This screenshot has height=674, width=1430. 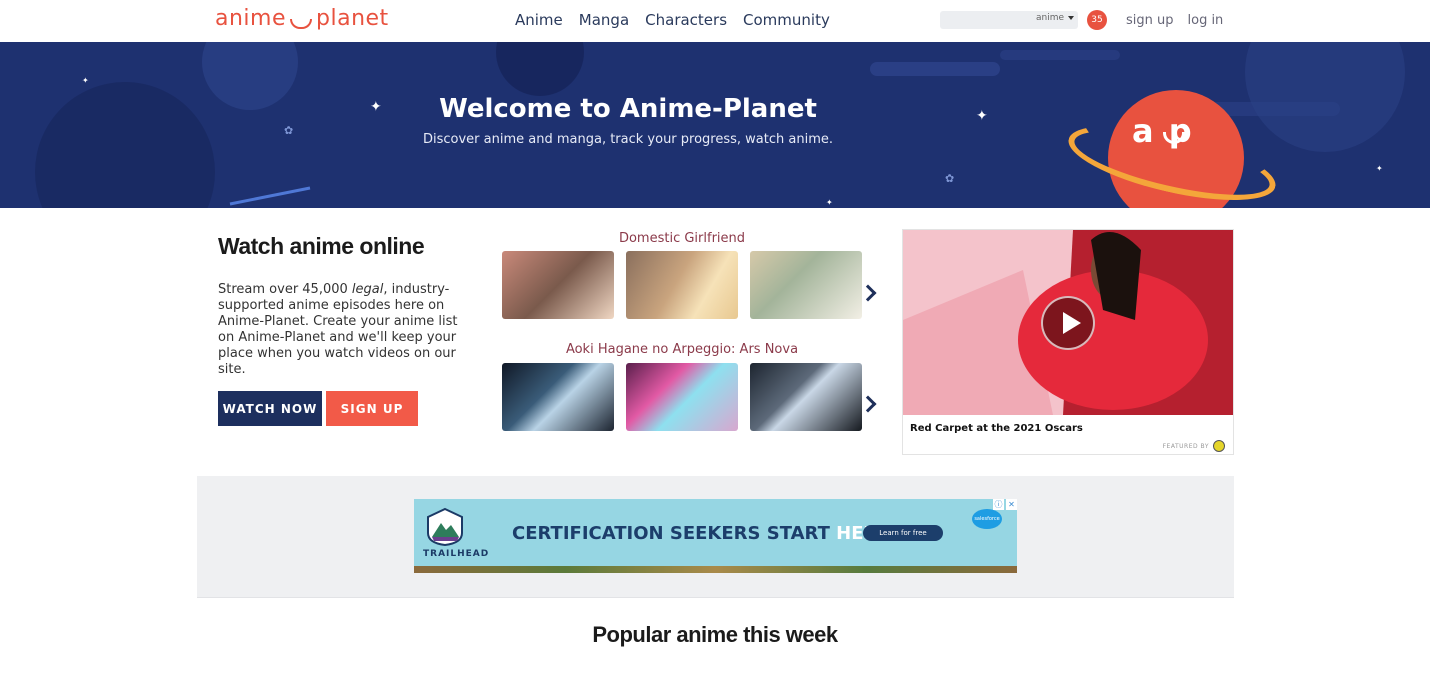 What do you see at coordinates (682, 238) in the screenshot?
I see `show-title: Domestic Girlfriend` at bounding box center [682, 238].